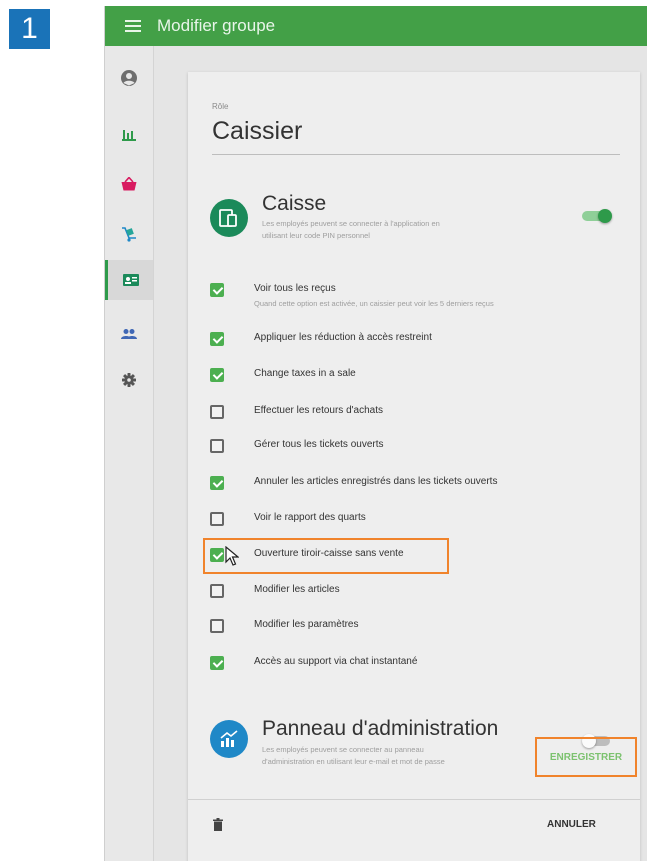 Image resolution: width=649 pixels, height=861 pixels. Describe the element at coordinates (232, 556) in the screenshot. I see `mouse-cursor-icon` at that location.